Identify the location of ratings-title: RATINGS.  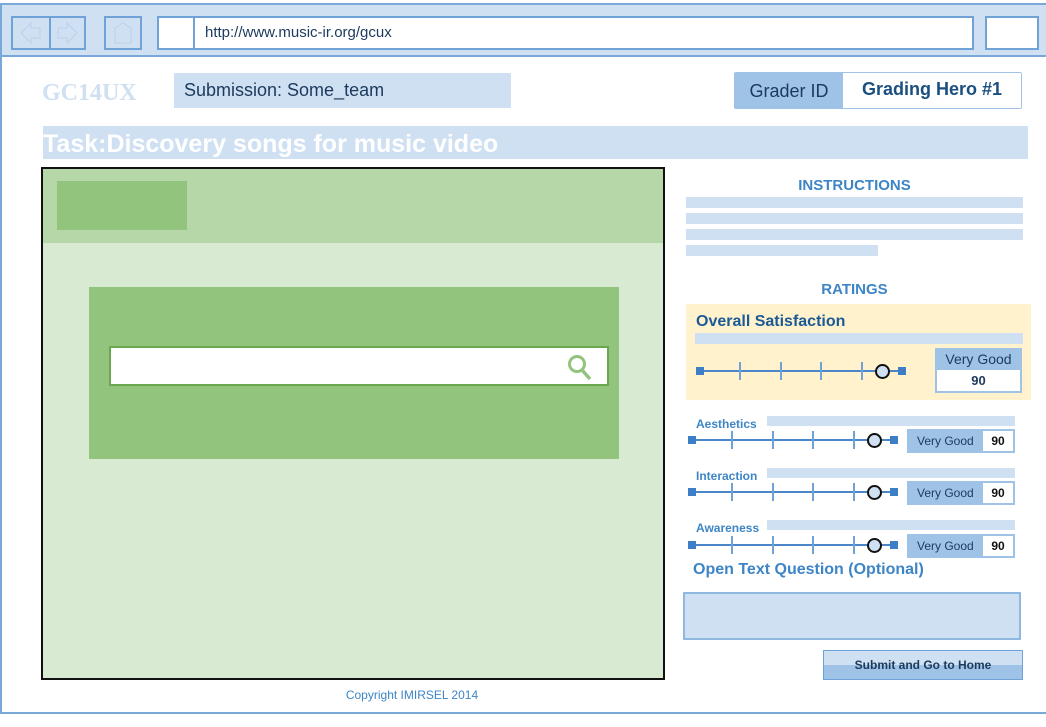
(854, 289).